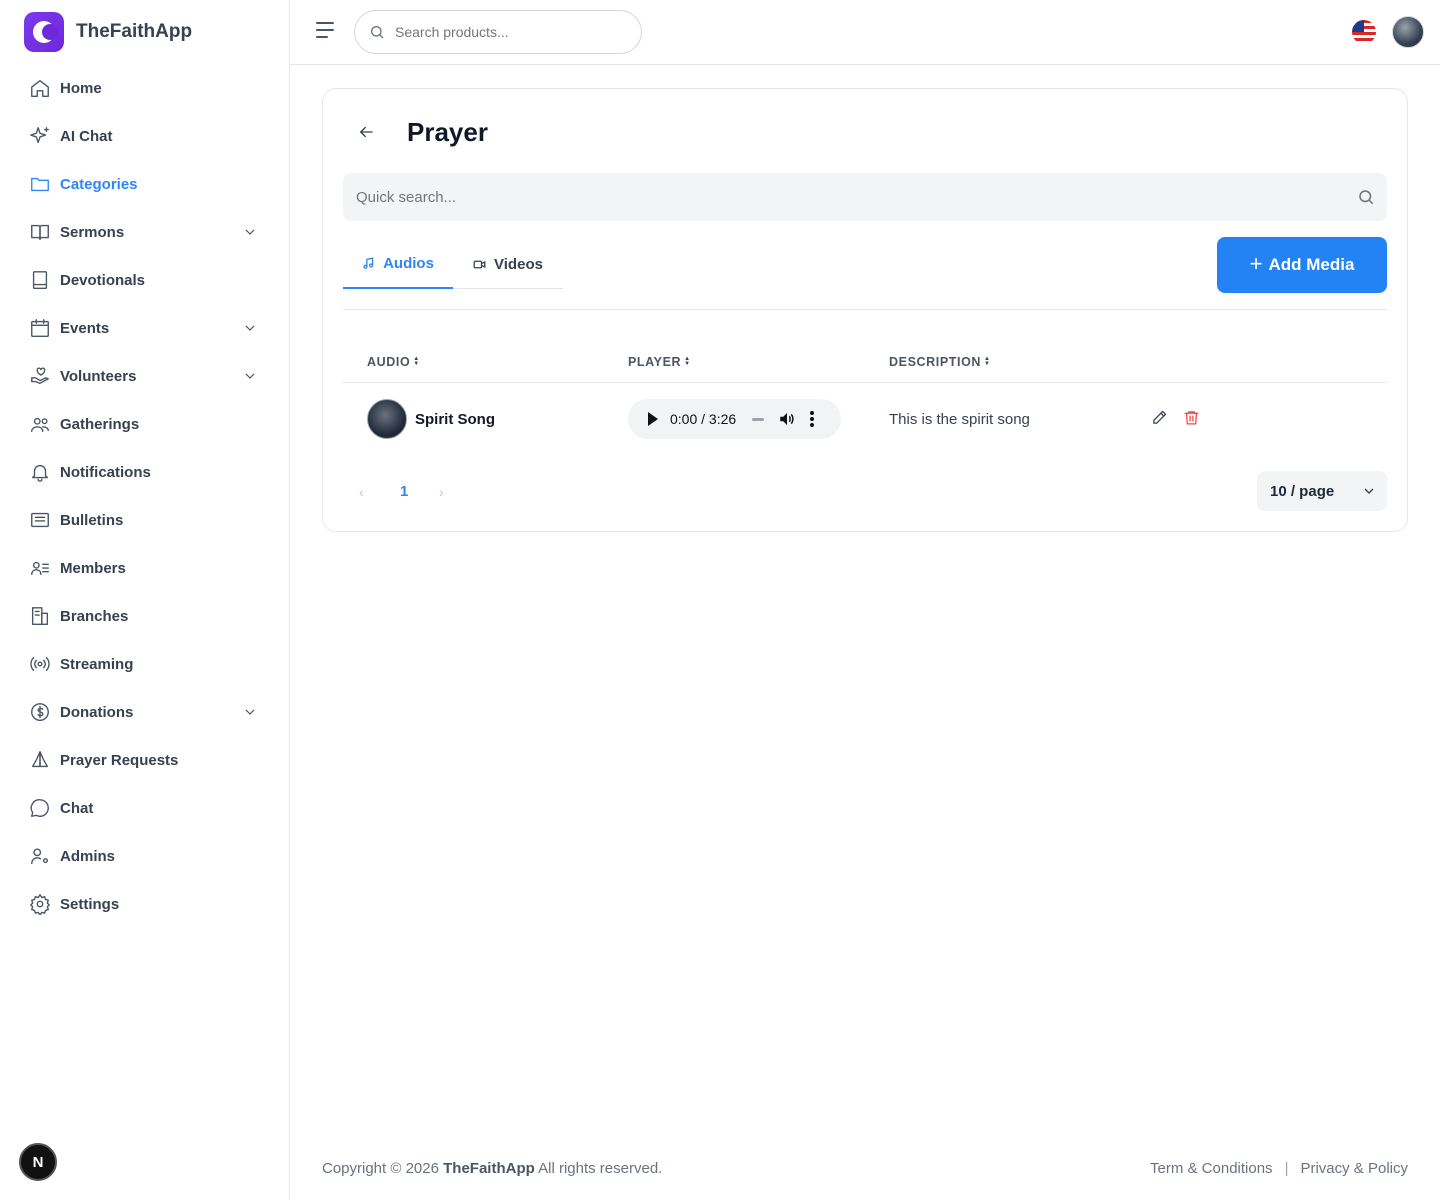  Describe the element at coordinates (88, 856) in the screenshot. I see `sidebar-item-label: Admins` at that location.